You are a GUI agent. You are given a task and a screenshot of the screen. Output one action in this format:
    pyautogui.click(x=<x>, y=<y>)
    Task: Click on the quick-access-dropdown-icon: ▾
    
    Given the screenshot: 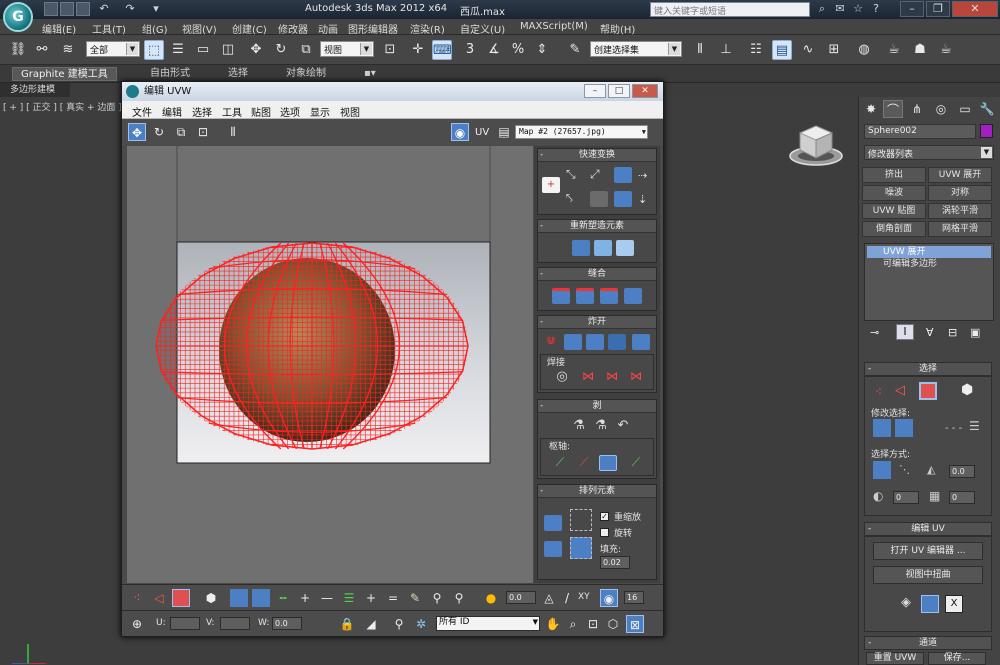 What is the action you would take?
    pyautogui.click(x=156, y=9)
    